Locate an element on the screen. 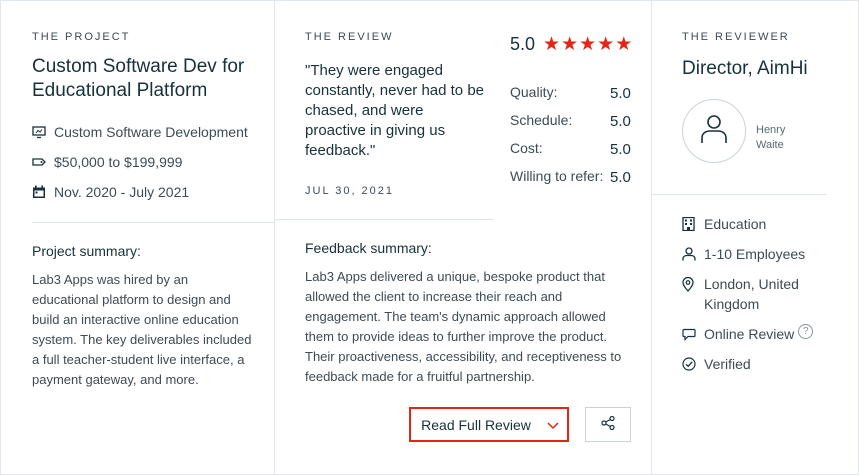 The width and height of the screenshot is (859, 475). chevron-down-icon is located at coordinates (553, 423).